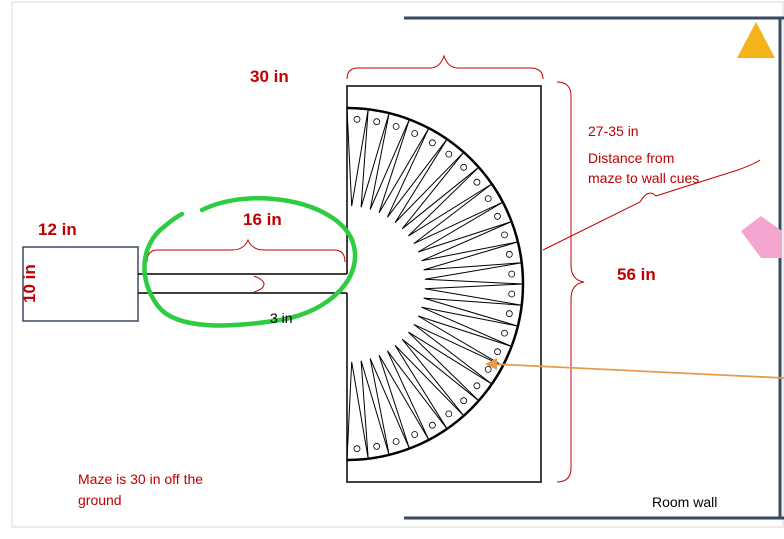  Describe the element at coordinates (57, 229) in the screenshot. I see `start-box-width-label: 12 in` at that location.